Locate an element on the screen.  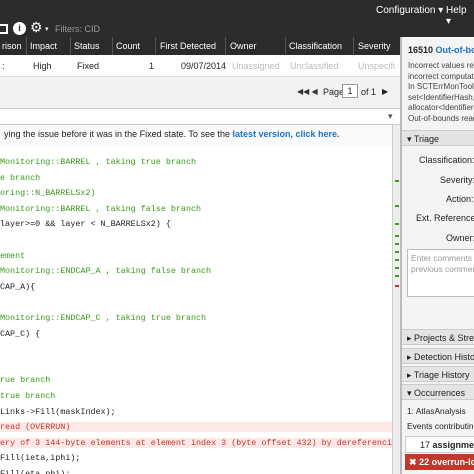
page-count: of 1 is located at coordinates (369, 92).